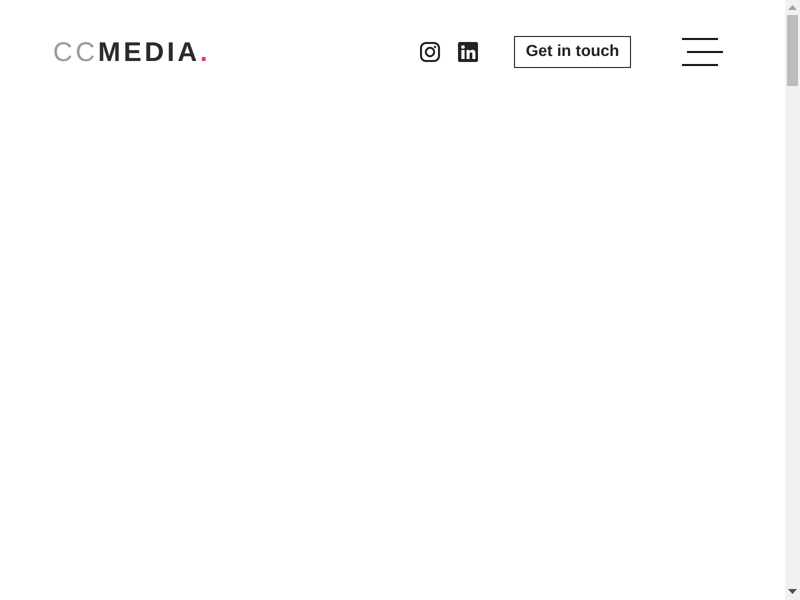 This screenshot has height=600, width=800. Describe the element at coordinates (792, 300) in the screenshot. I see `scrollbar` at that location.